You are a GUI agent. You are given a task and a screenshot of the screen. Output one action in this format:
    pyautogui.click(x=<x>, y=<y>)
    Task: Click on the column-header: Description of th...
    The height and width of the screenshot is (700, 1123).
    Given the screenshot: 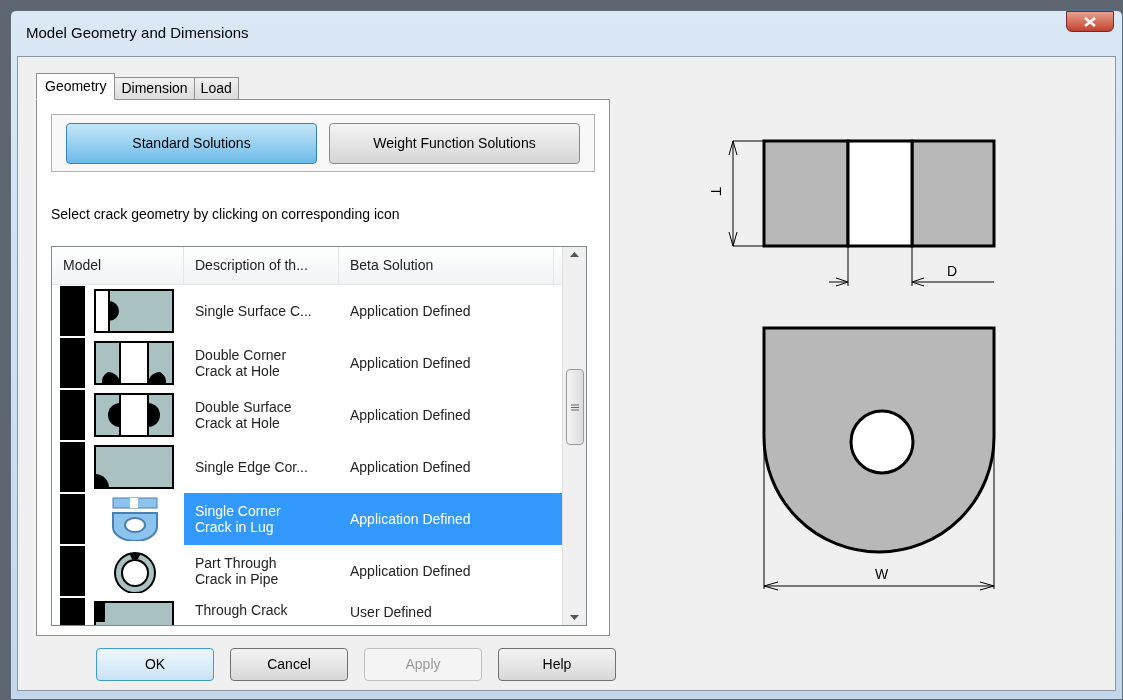 What is the action you would take?
    pyautogui.click(x=261, y=265)
    